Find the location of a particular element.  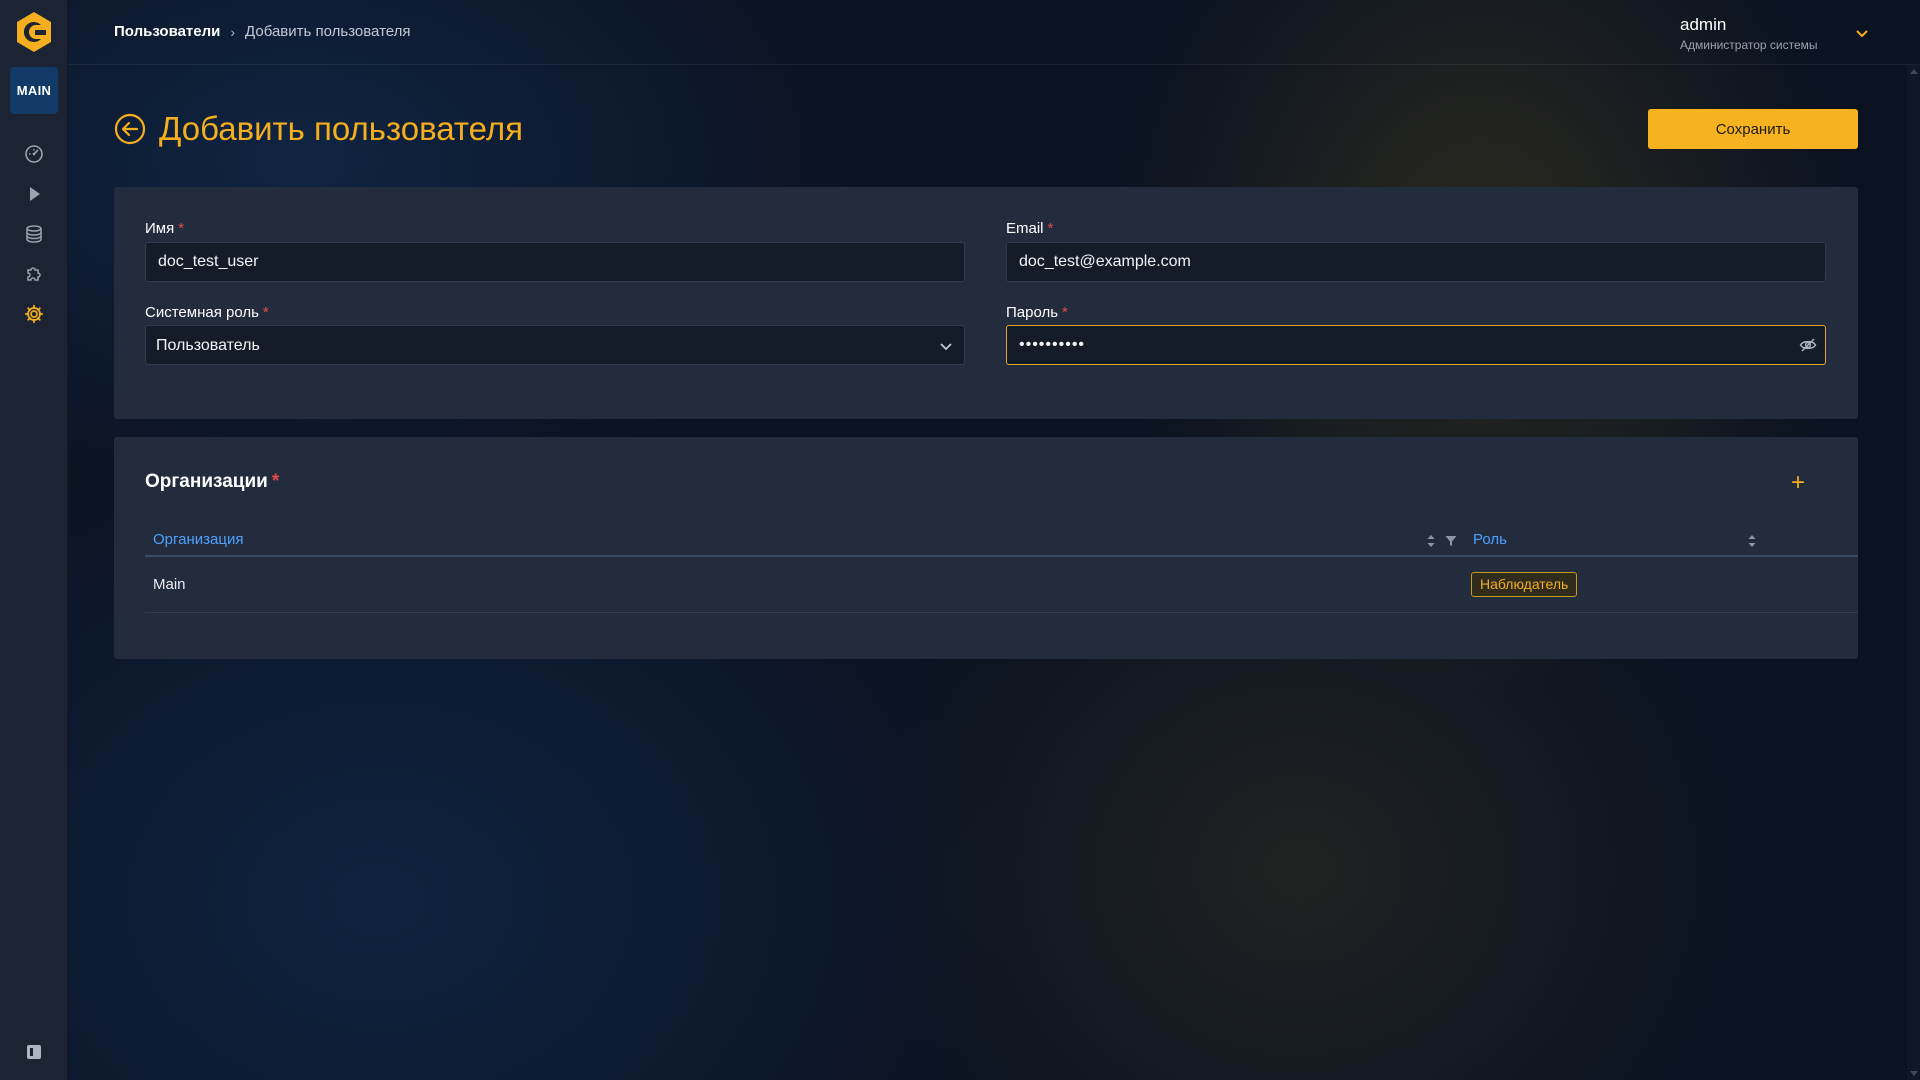

column-header-organization: Организация is located at coordinates (198, 539).